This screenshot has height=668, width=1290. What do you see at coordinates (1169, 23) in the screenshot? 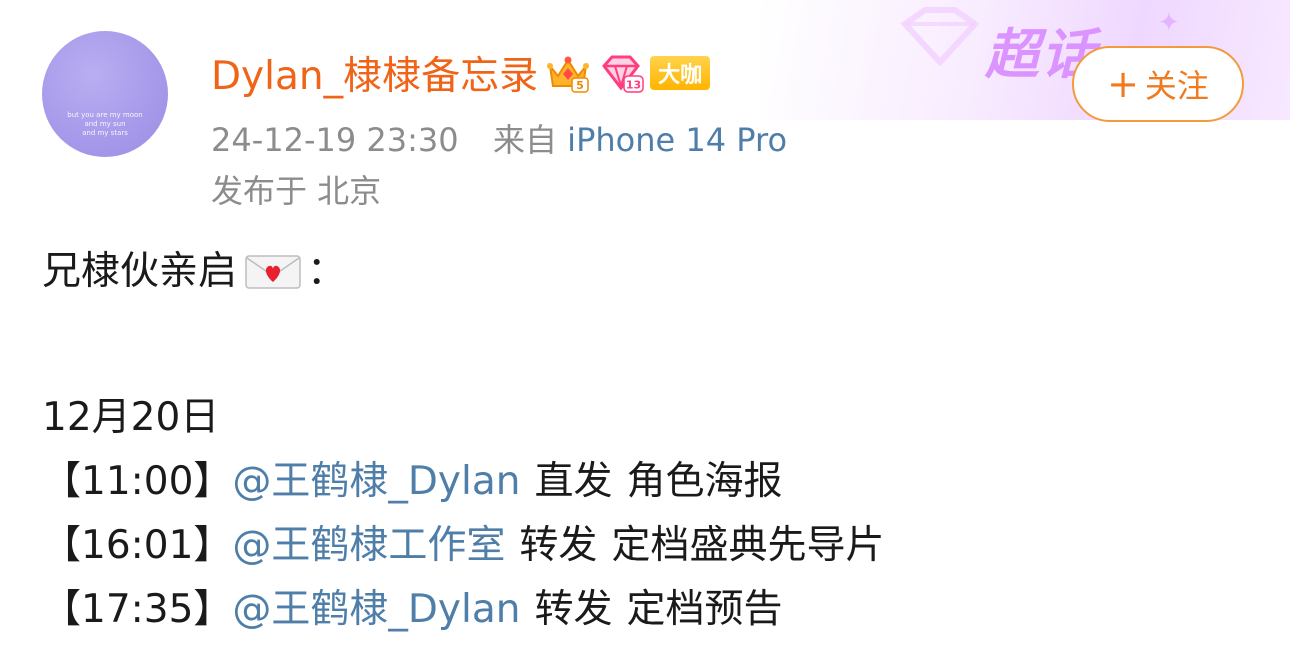
I see `sparkle-icon: ✦` at bounding box center [1169, 23].